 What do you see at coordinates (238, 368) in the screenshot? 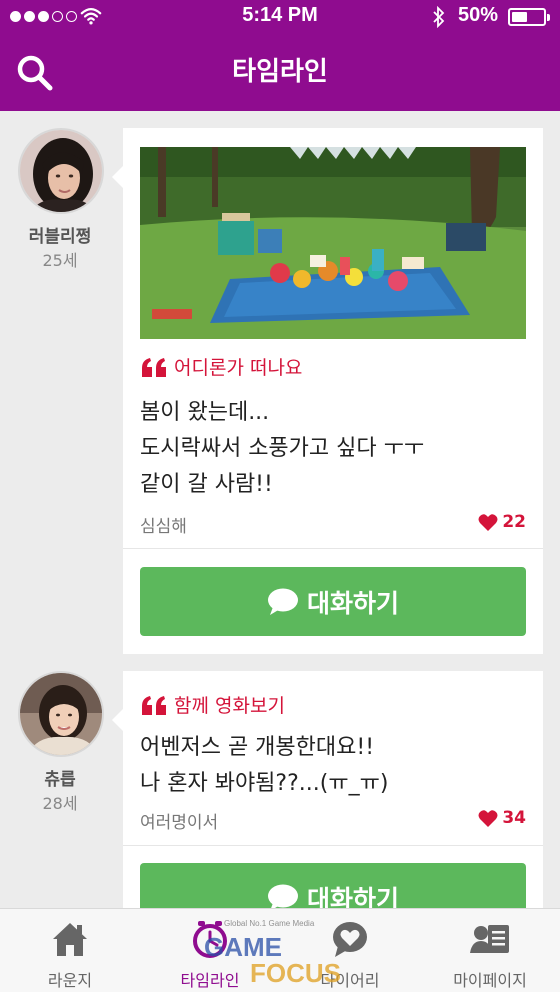
I see `category-label: 어디론가 떠나요` at bounding box center [238, 368].